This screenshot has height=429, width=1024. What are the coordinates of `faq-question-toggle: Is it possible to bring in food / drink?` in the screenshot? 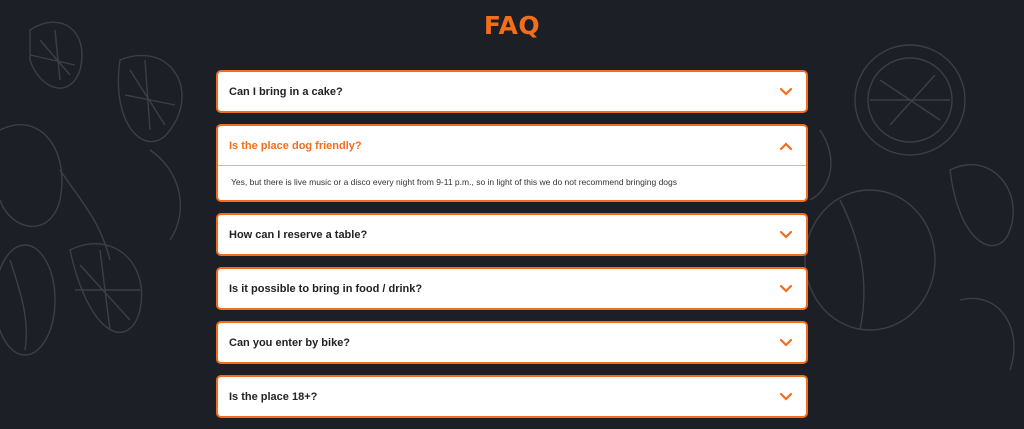 It's located at (512, 288).